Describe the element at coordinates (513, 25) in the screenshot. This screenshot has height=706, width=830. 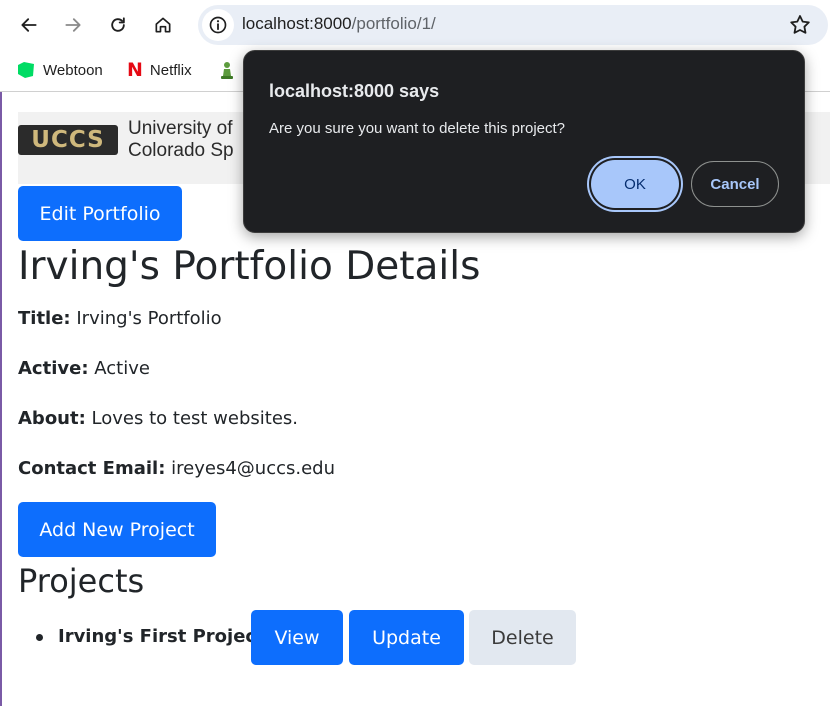
I see `address-bar: localhost:8000/portfolio/1/` at that location.